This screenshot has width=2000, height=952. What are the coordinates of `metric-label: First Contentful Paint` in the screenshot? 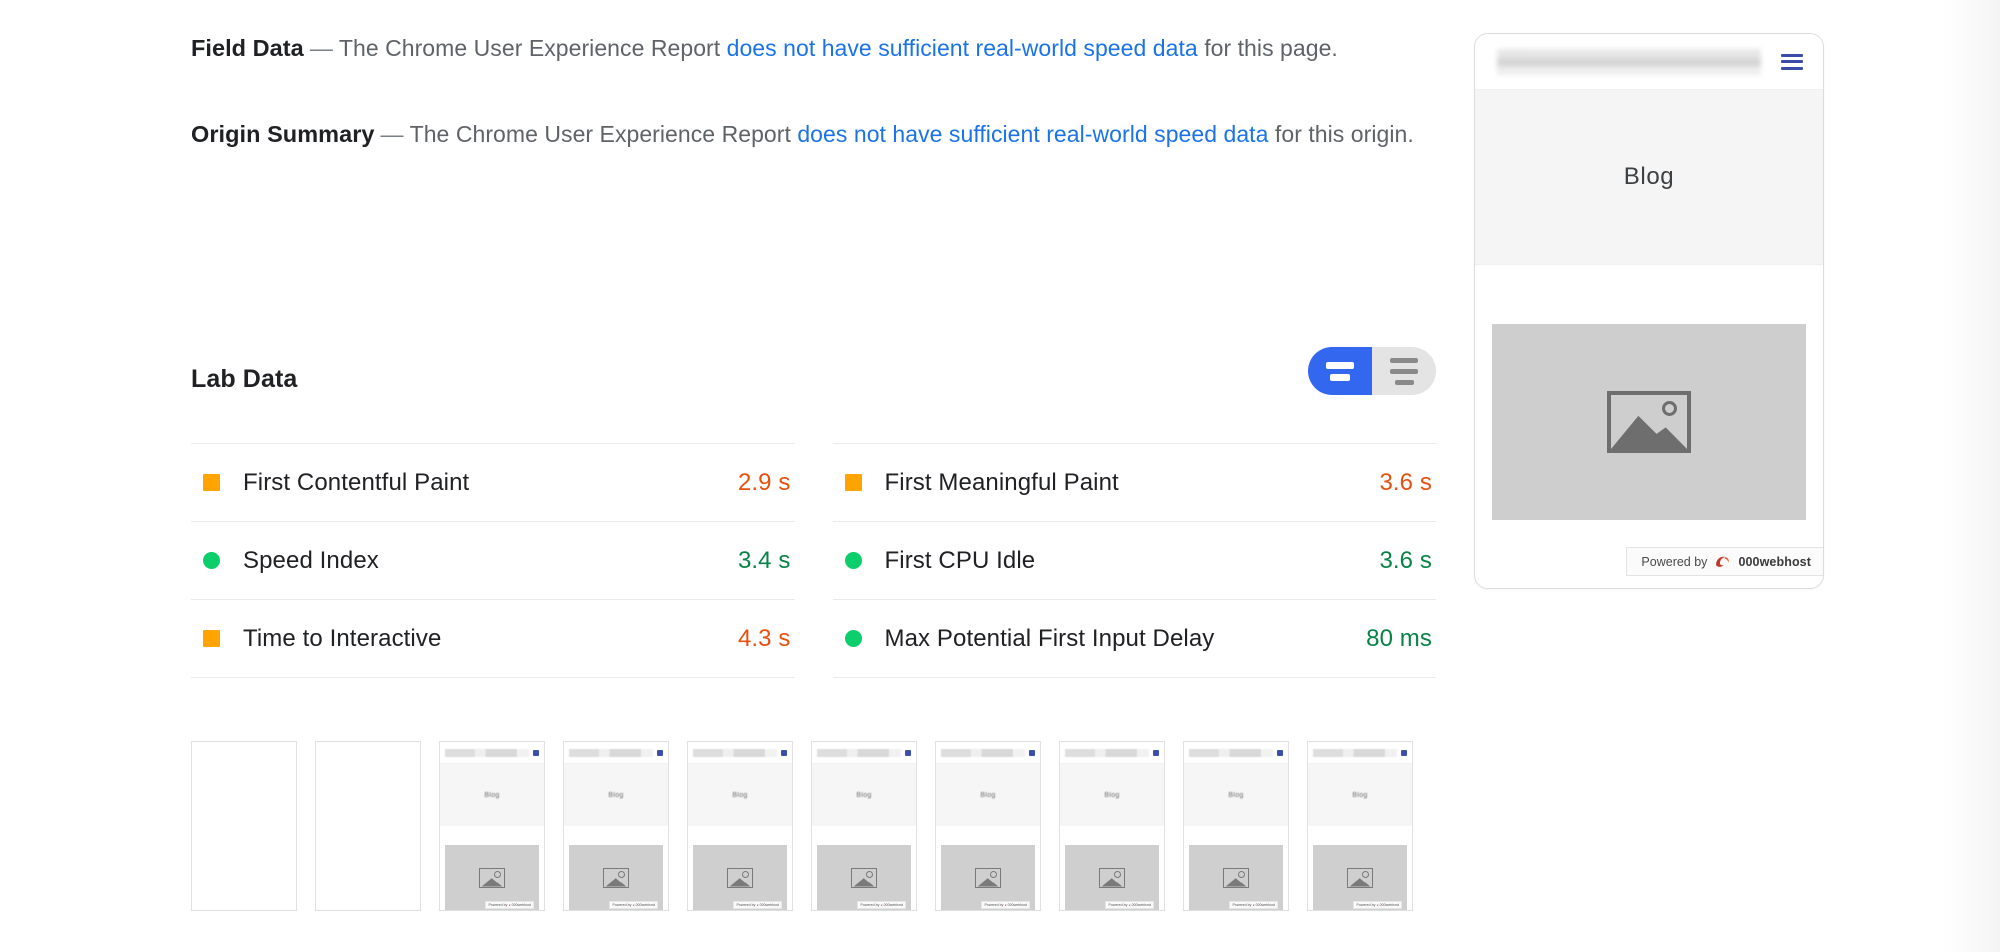 It's located at (356, 482).